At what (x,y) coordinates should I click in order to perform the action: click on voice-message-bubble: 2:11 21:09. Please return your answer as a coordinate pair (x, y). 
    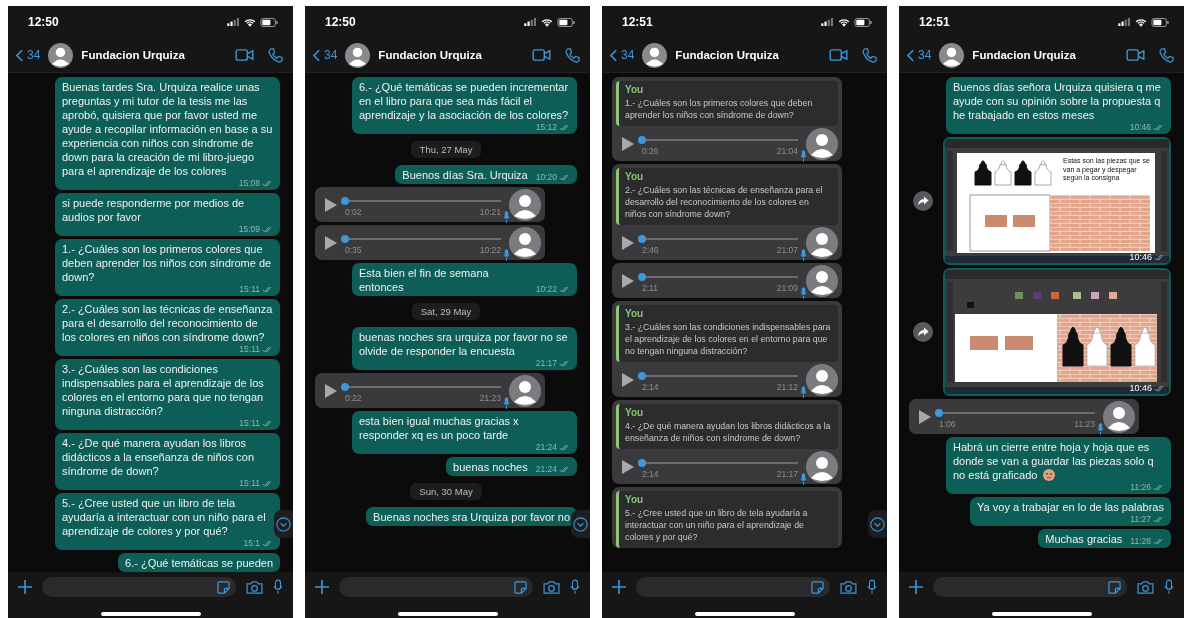
    Looking at the image, I should click on (727, 280).